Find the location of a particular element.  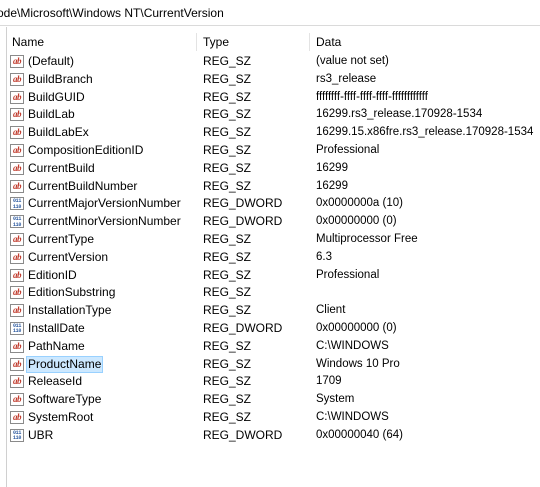

value-name: ReleaseId is located at coordinates (55, 381).